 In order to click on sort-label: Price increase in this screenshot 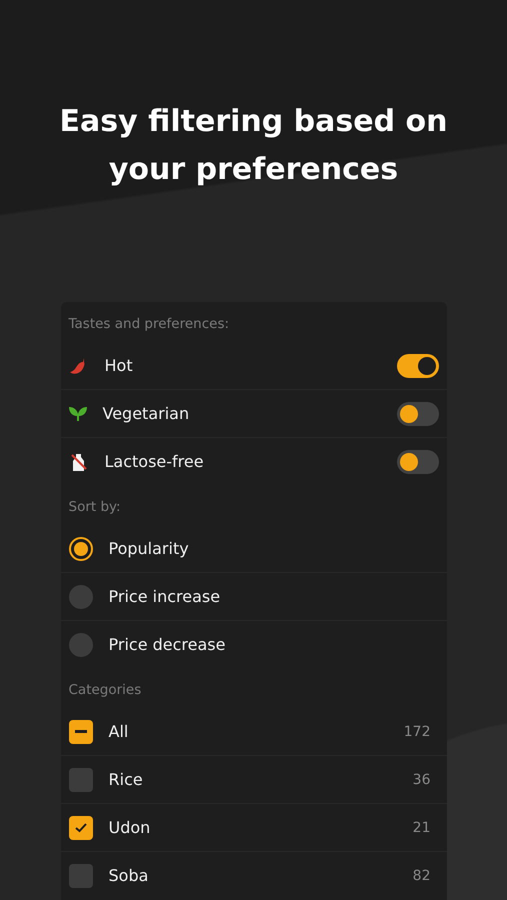, I will do `click(165, 596)`.